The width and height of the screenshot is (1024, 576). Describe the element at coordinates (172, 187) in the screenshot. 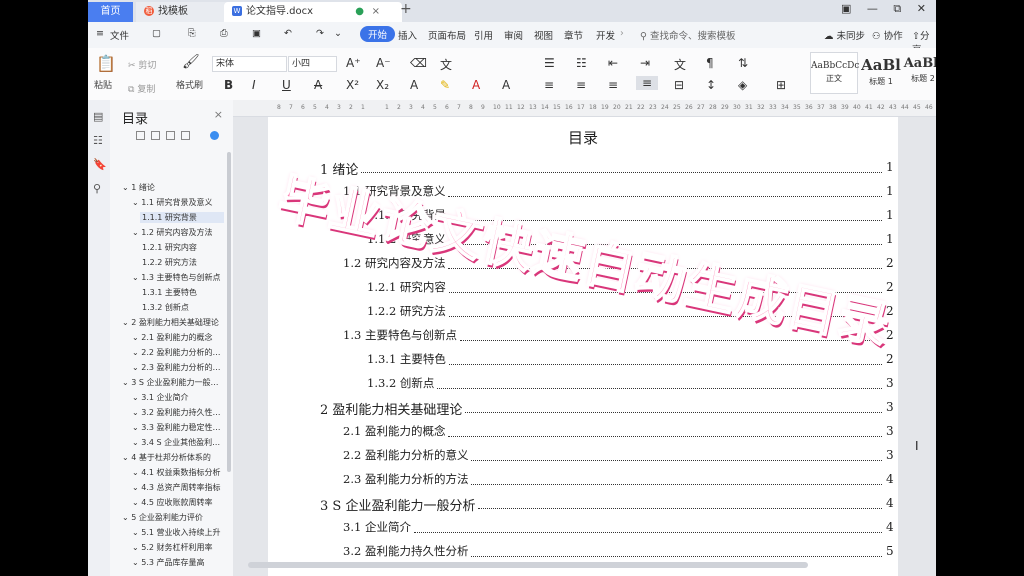

I see `nav-item: ⌄ 1 绪论` at that location.